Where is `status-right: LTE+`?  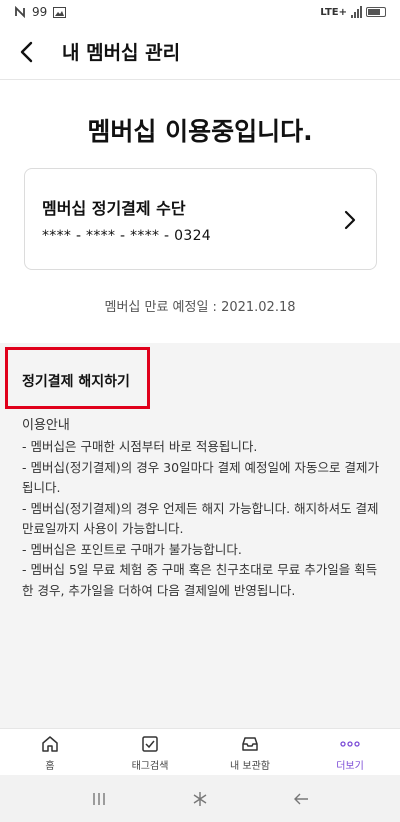 status-right: LTE+ is located at coordinates (353, 12).